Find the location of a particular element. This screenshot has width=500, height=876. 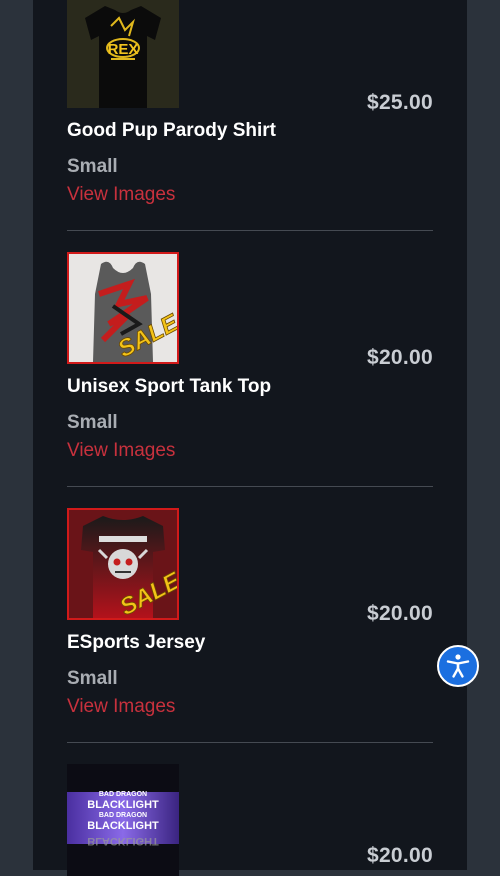

tank-top-image: SALE is located at coordinates (123, 308).